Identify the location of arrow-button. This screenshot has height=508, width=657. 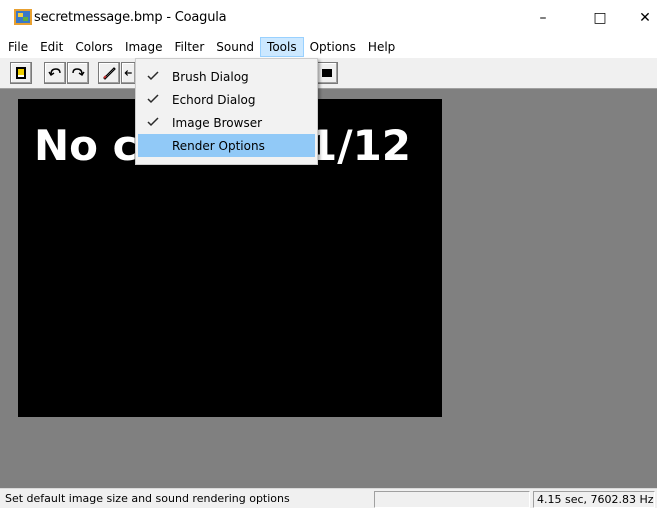
(128, 73).